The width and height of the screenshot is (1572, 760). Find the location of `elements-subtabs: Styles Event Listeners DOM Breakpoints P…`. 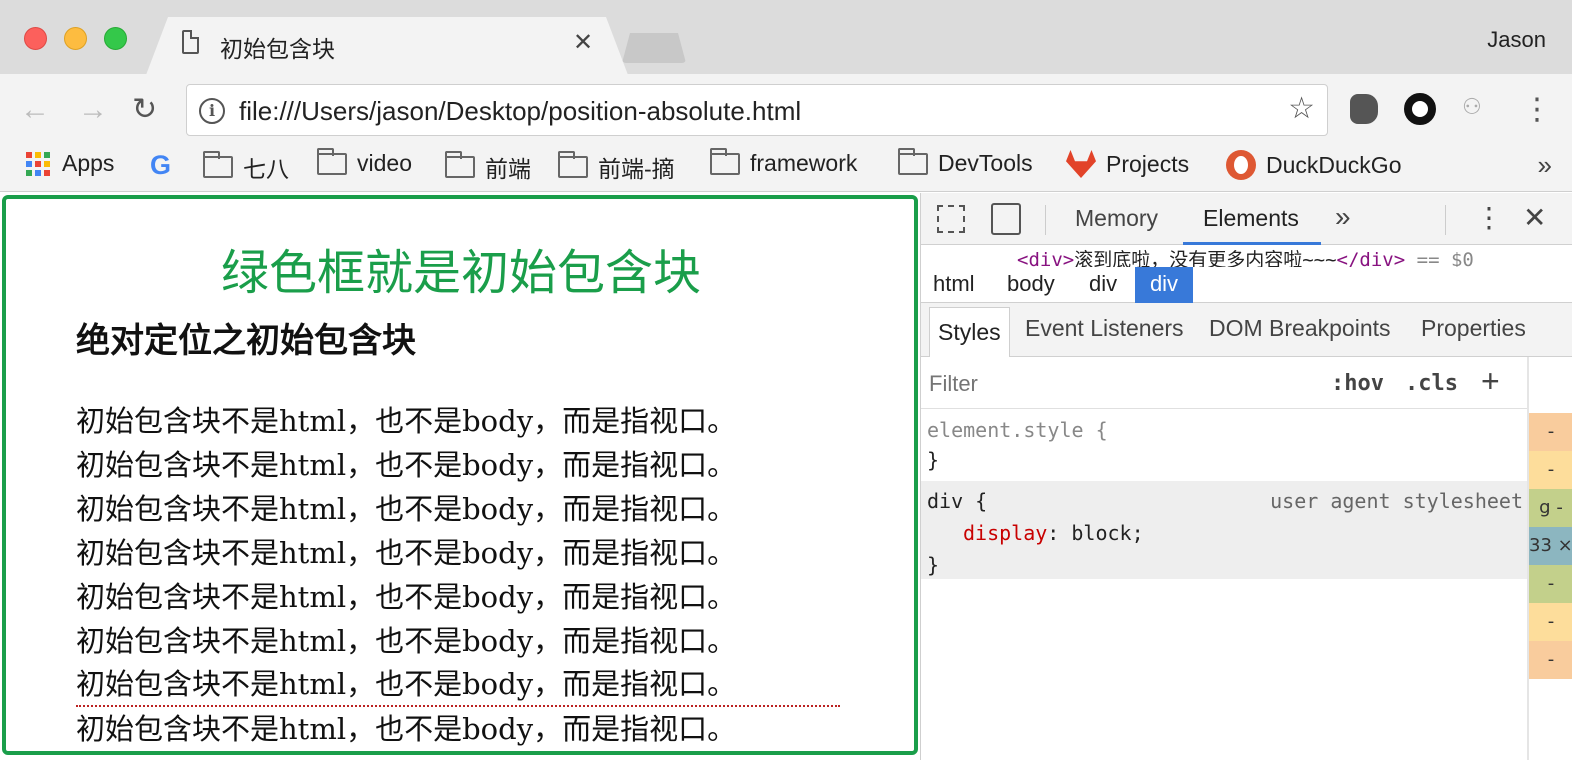

elements-subtabs: Styles Event Listeners DOM Breakpoints P… is located at coordinates (1246, 330).